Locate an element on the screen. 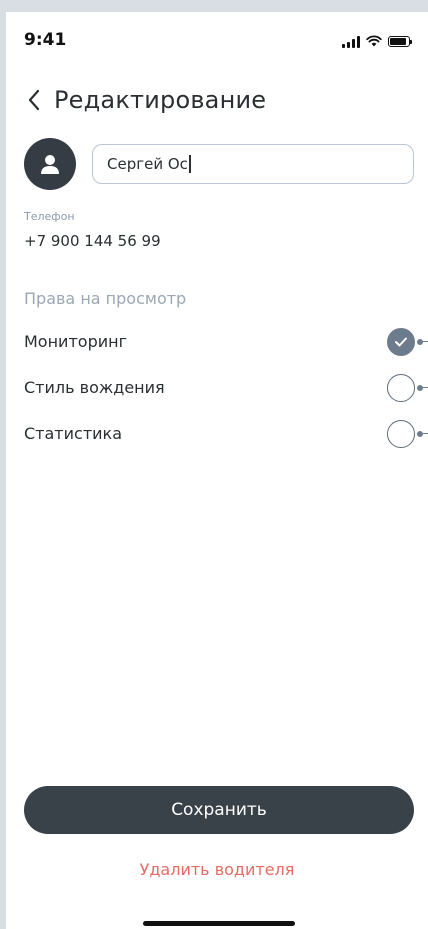  save-button: Сохранить is located at coordinates (219, 810).